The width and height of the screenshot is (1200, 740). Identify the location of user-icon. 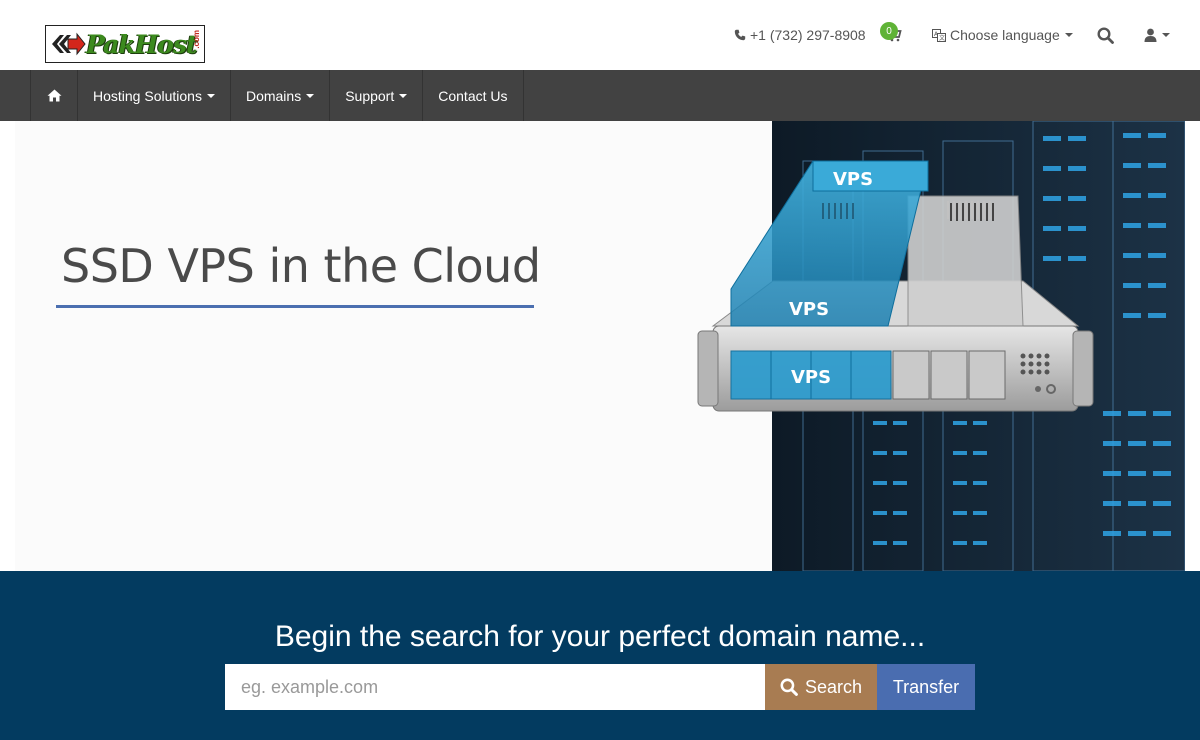
(1150, 35).